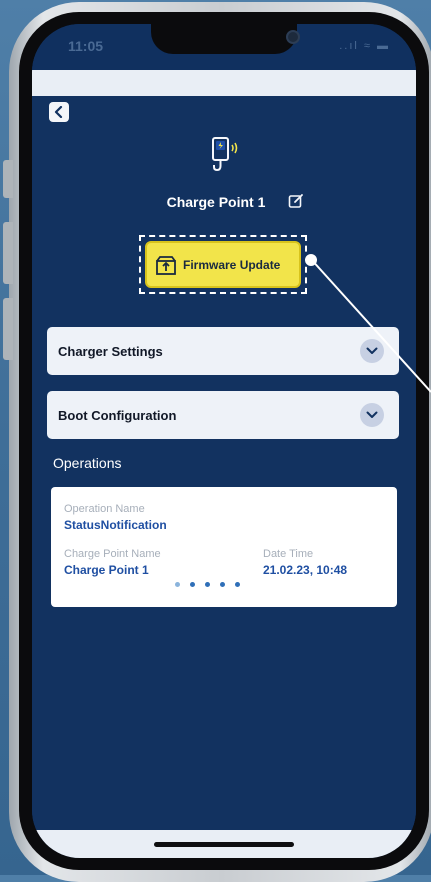 Image resolution: width=431 pixels, height=882 pixels. What do you see at coordinates (223, 415) in the screenshot?
I see `accordion-boot-configuration: Boot Configuration` at bounding box center [223, 415].